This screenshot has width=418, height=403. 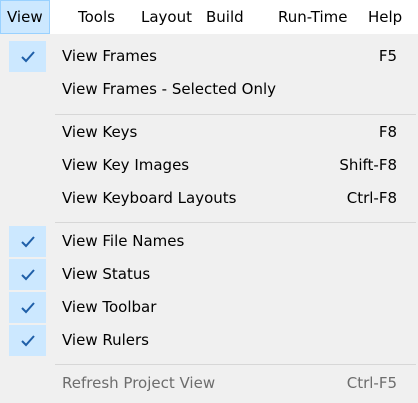 What do you see at coordinates (209, 165) in the screenshot?
I see `menu-item-view-key-images: View Key Images Shift-F8` at bounding box center [209, 165].